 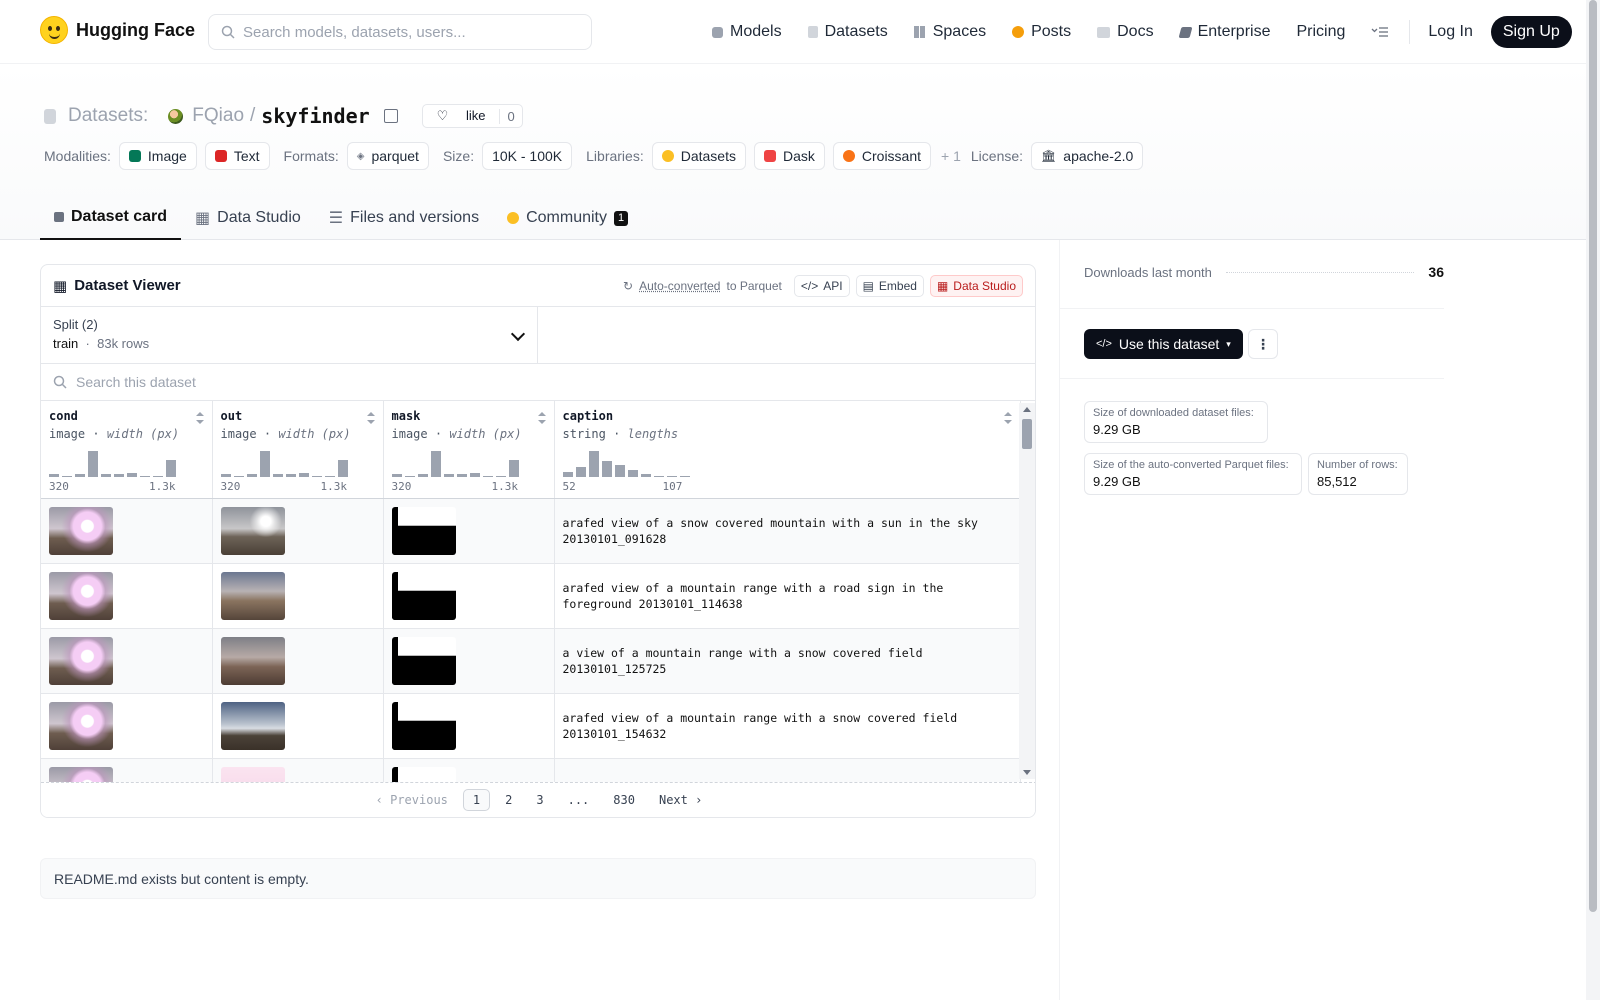 I want to click on dataset-name: skyfinder, so click(x=315, y=116).